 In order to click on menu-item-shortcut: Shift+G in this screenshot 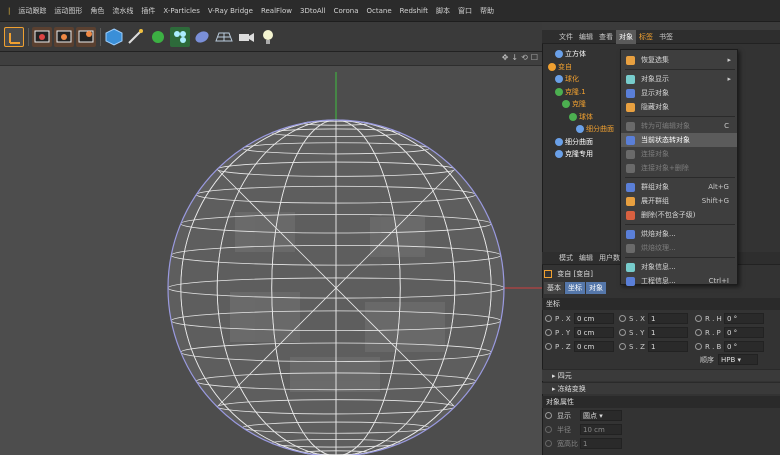, I will do `click(715, 201)`.